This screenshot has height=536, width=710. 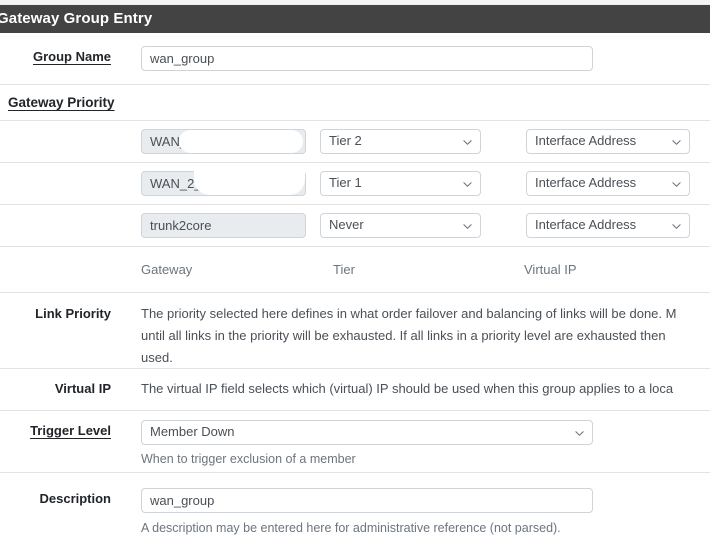 What do you see at coordinates (355, 102) in the screenshot?
I see `gateway-priority-section-row: Gateway Priority` at bounding box center [355, 102].